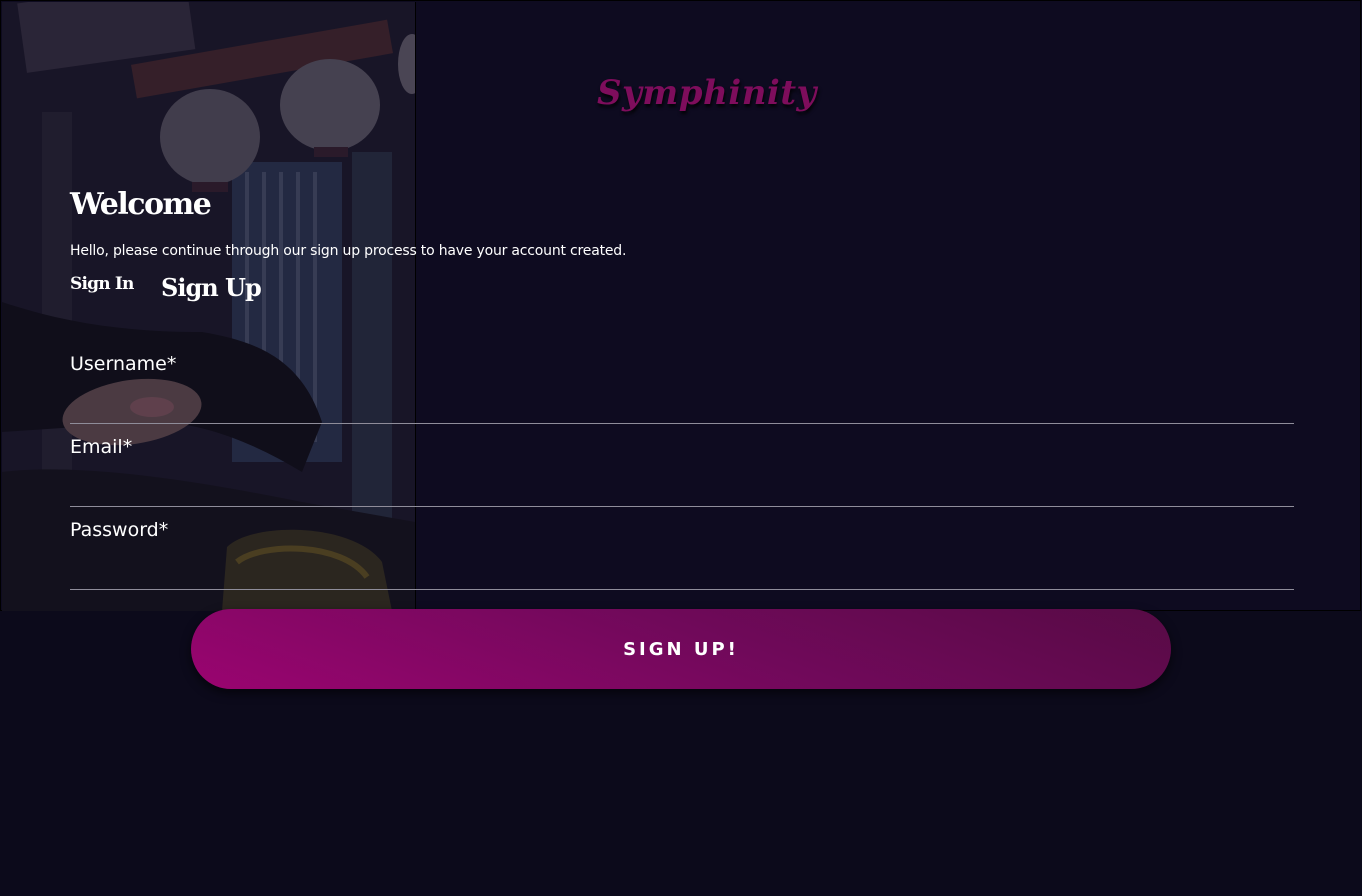 This screenshot has width=1362, height=896. Describe the element at coordinates (102, 284) in the screenshot. I see `tab-sign-in: Sign In` at that location.